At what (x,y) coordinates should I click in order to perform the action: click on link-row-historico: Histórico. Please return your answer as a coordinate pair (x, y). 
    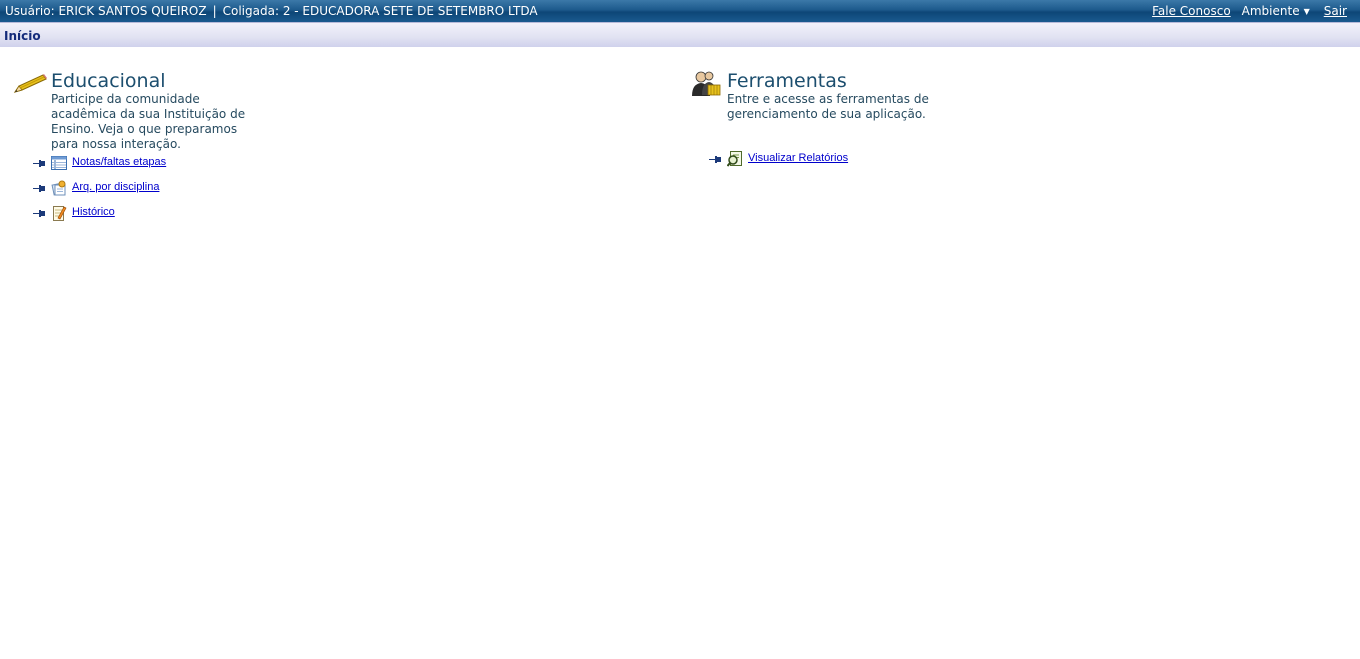
    Looking at the image, I should click on (113, 213).